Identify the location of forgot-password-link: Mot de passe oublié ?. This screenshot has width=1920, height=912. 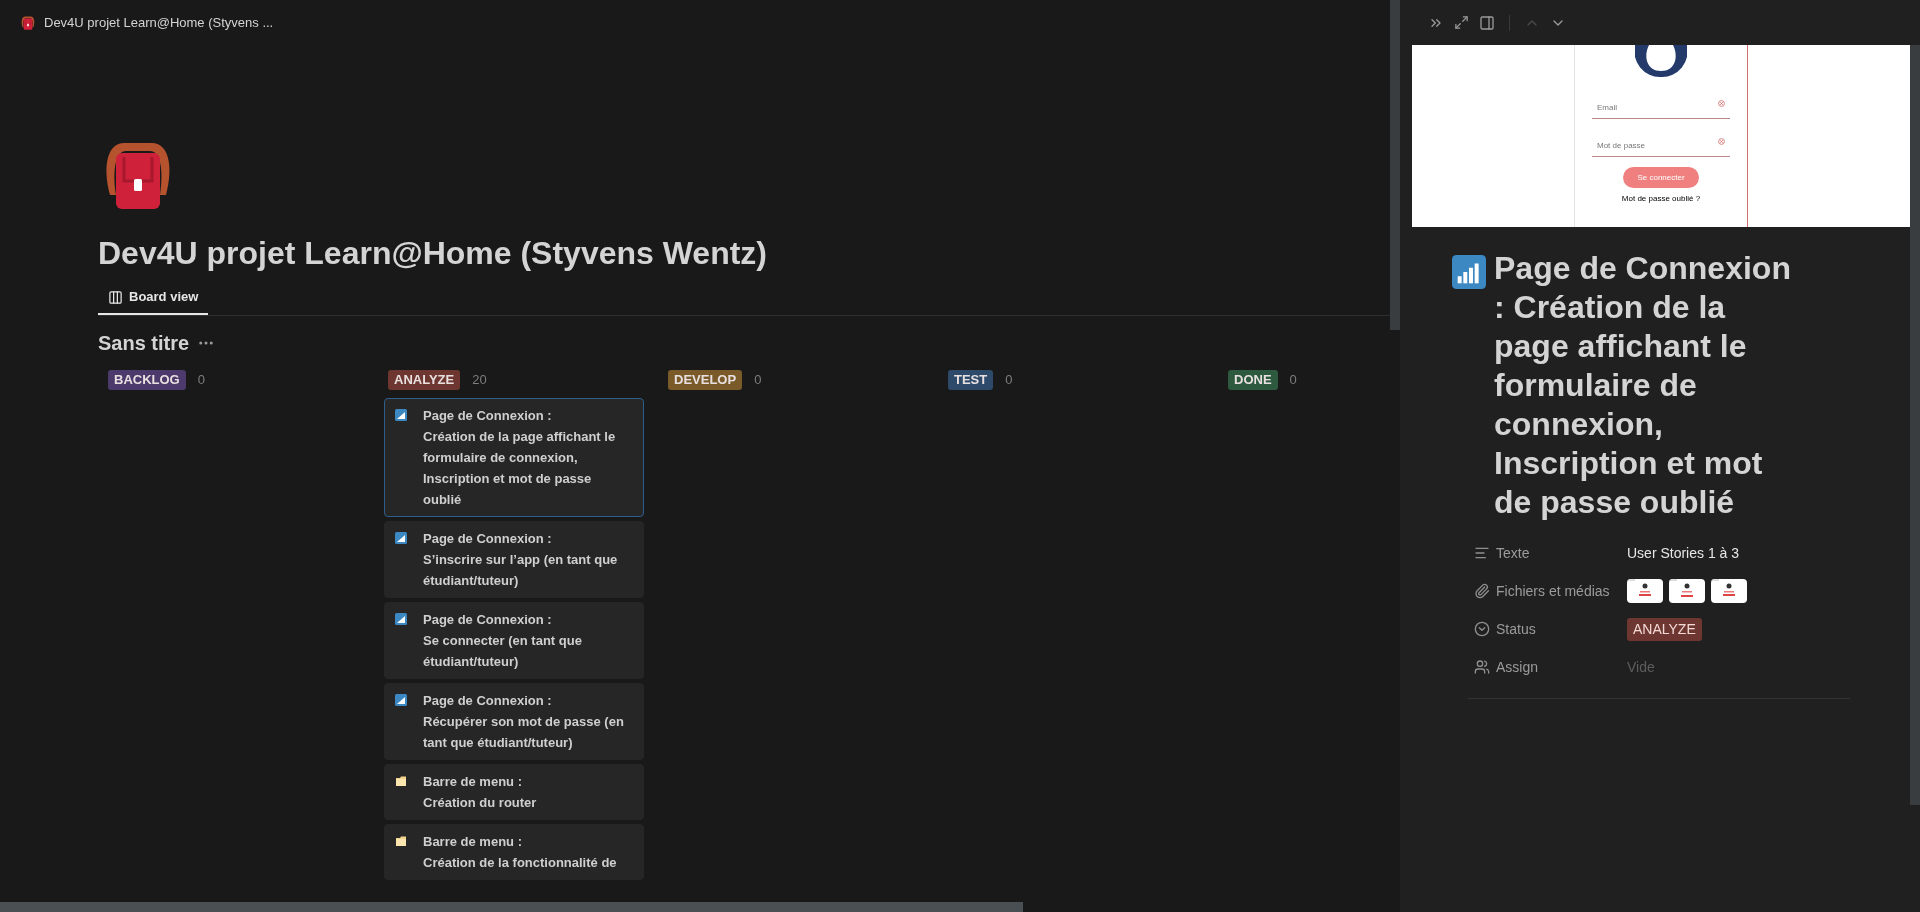
(1661, 199).